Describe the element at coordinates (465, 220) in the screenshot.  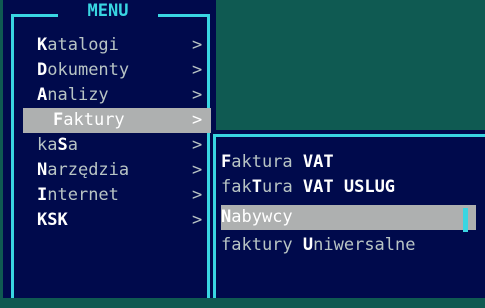
I see `text-cursor` at that location.